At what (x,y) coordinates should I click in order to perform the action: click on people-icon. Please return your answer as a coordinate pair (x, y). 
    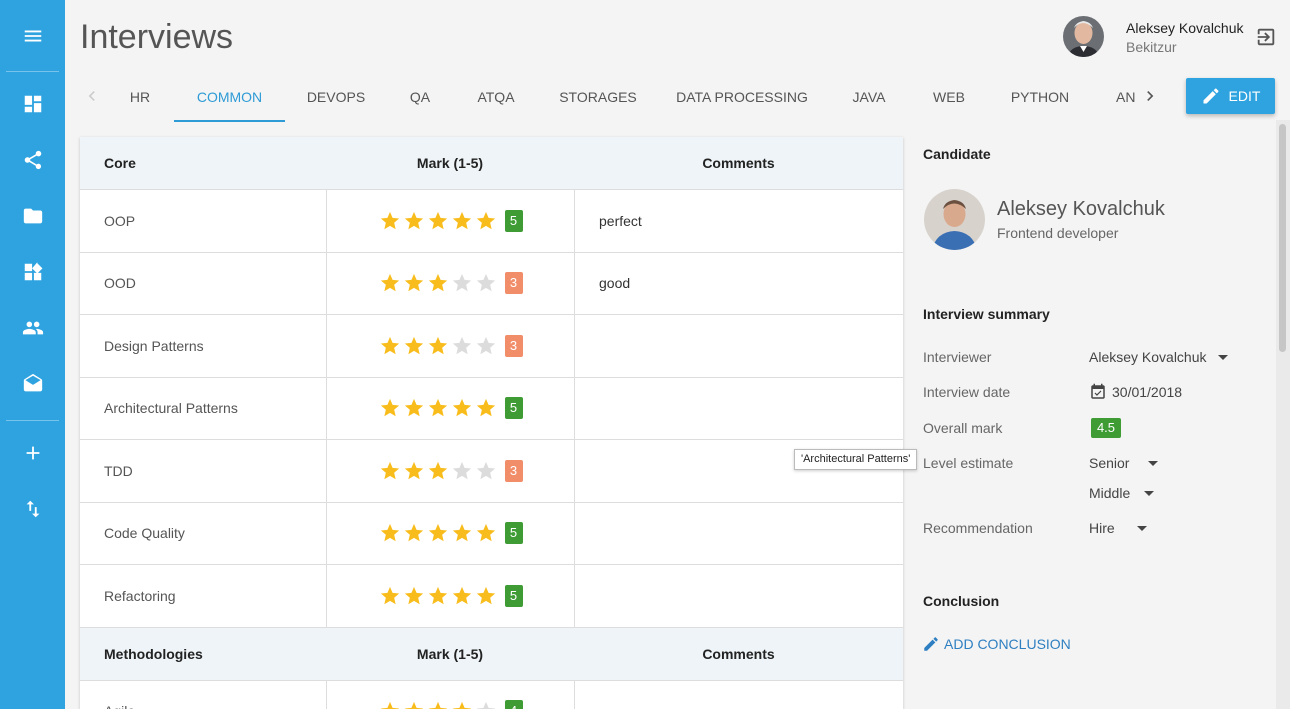
    Looking at the image, I should click on (32, 328).